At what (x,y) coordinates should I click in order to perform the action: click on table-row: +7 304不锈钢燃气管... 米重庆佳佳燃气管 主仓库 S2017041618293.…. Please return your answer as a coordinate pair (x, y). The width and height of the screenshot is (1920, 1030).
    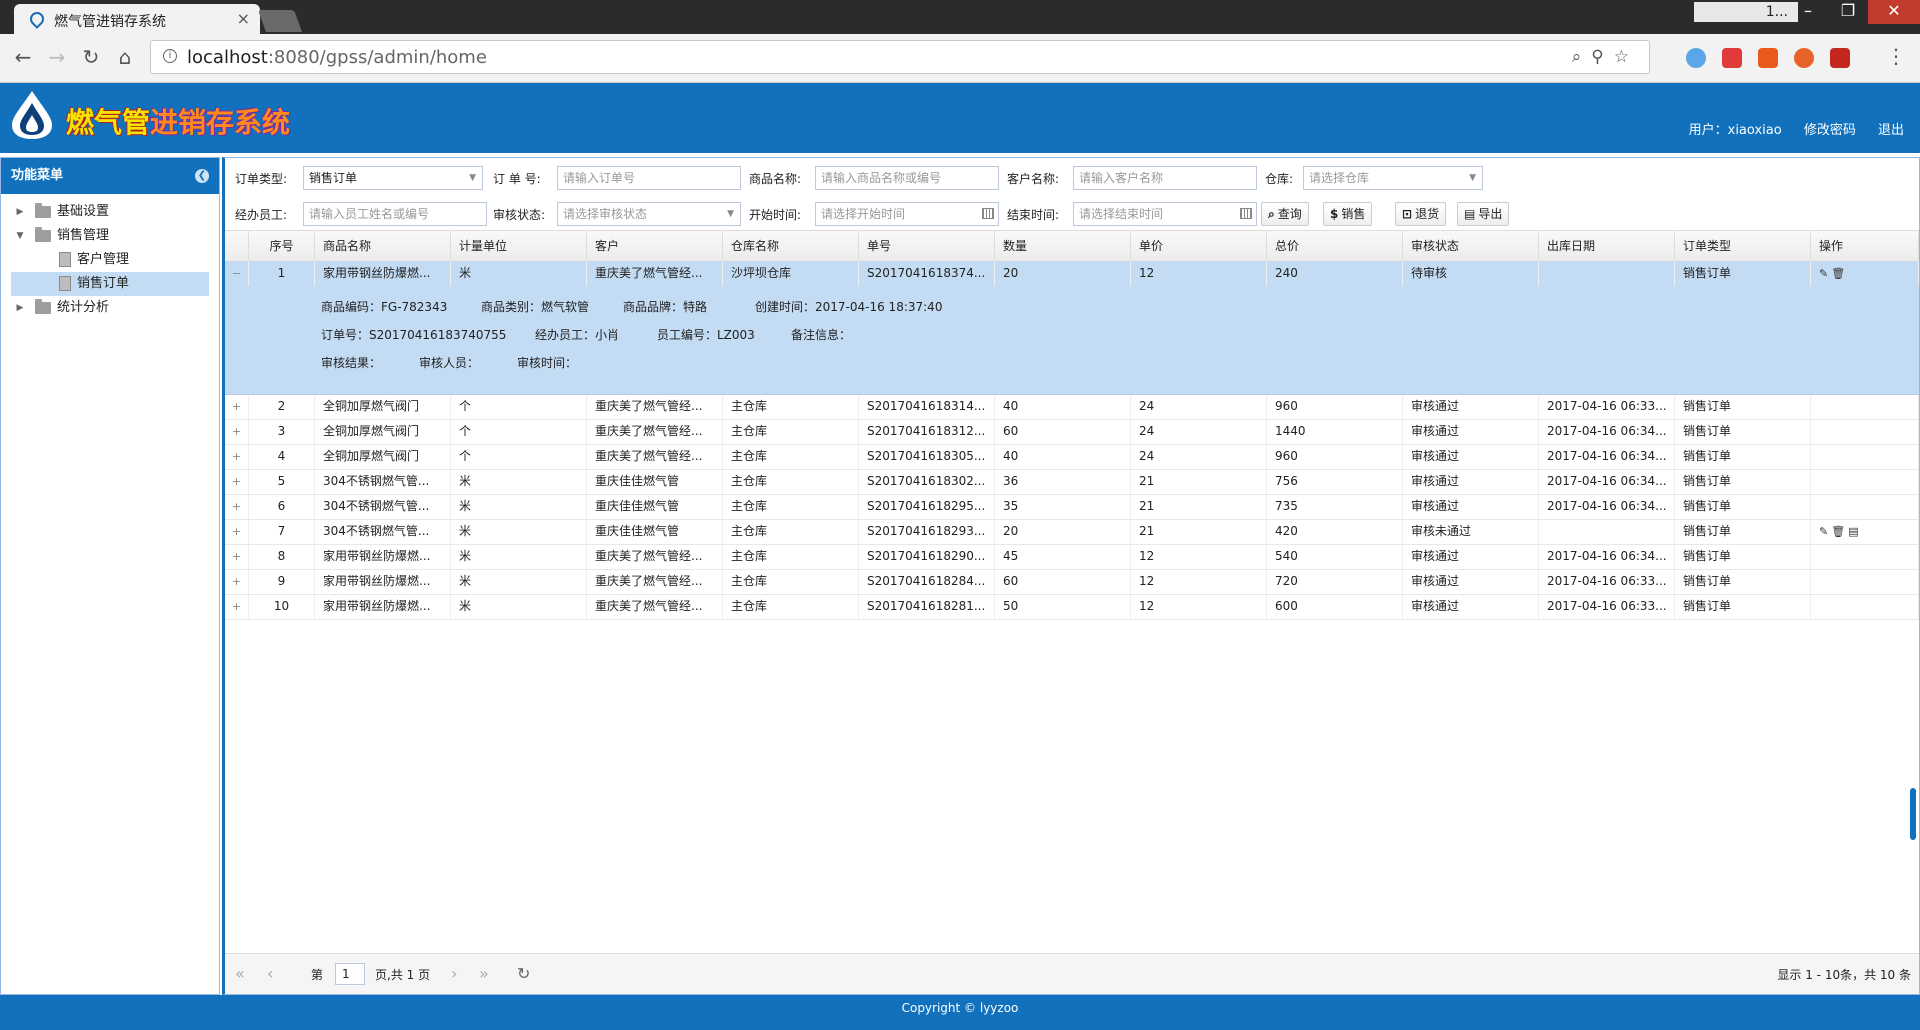
    Looking at the image, I should click on (1072, 532).